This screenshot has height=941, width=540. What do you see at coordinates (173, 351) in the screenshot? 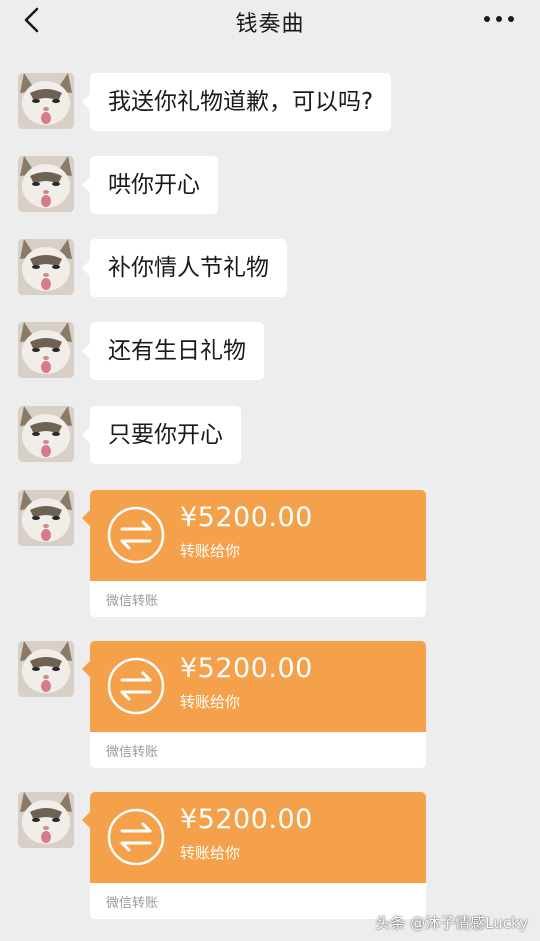
I see `message-bubble: 还有生日礼物` at bounding box center [173, 351].